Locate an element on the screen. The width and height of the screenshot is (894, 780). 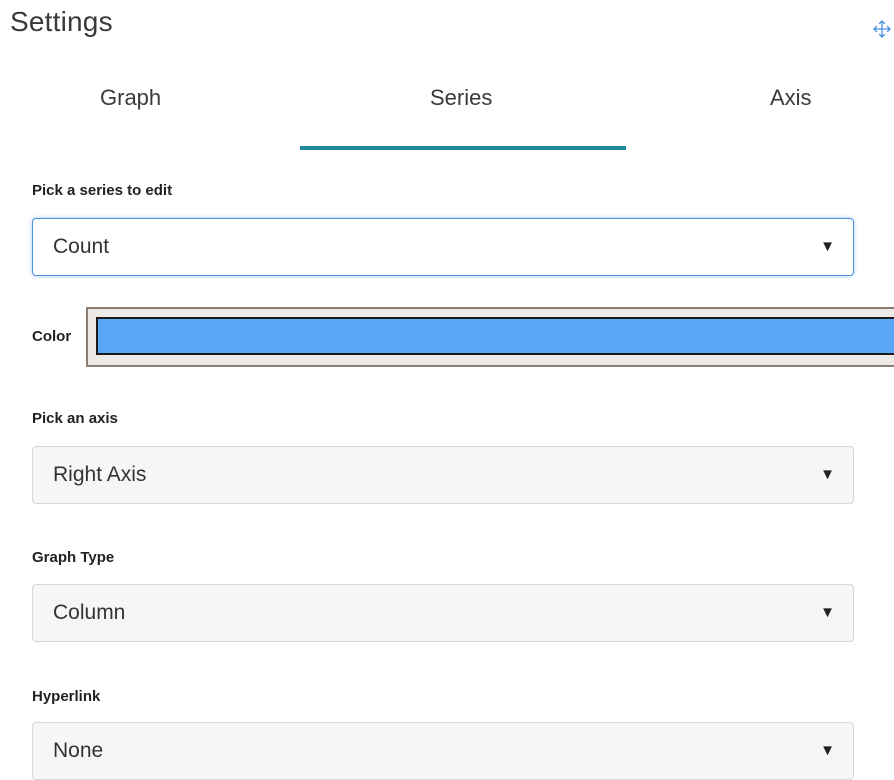
color-label: Color is located at coordinates (52, 336).